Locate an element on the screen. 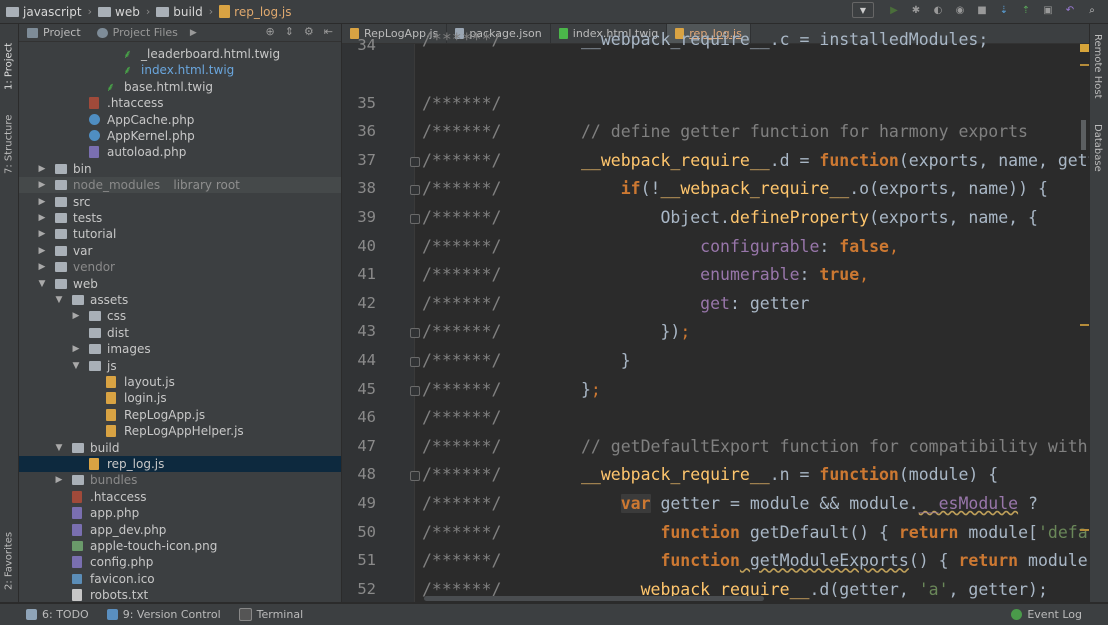  horizontal-scrollbar is located at coordinates (594, 598).